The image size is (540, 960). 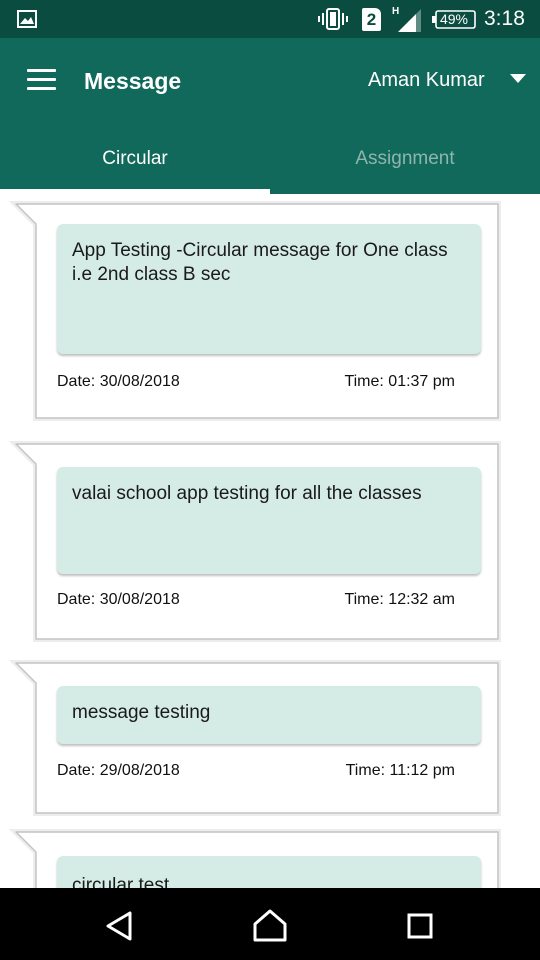 I want to click on tab-circular: Circular, so click(x=135, y=163).